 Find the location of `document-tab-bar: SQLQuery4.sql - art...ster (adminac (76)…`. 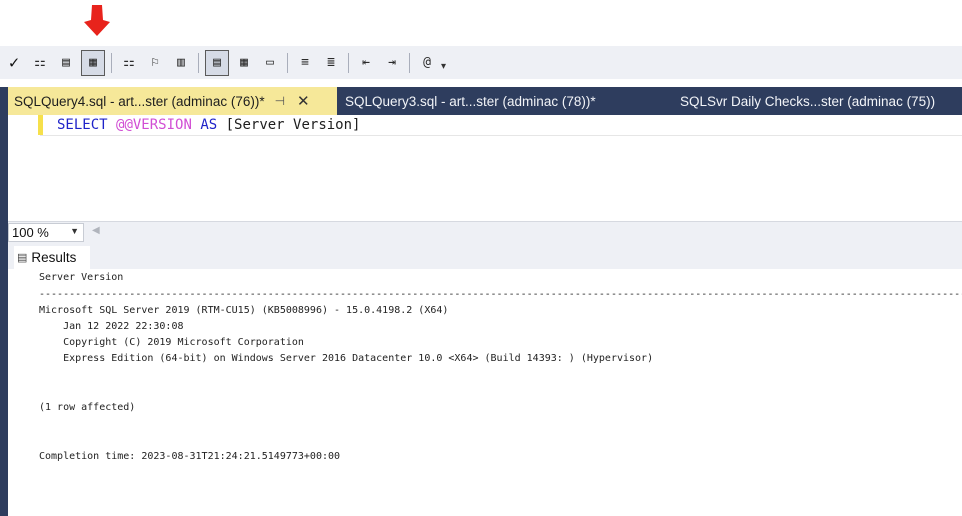

document-tab-bar: SQLQuery4.sql - art...ster (adminac (76)… is located at coordinates (481, 97).